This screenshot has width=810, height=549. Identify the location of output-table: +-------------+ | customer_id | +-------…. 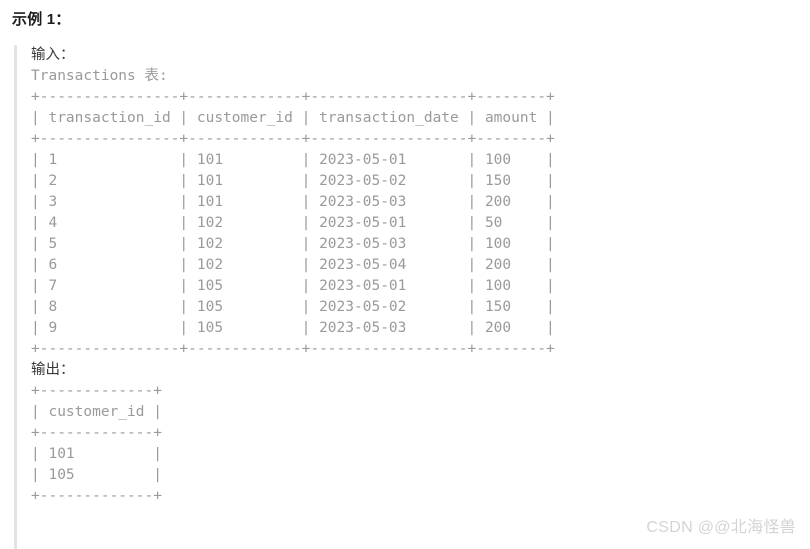
(96, 443).